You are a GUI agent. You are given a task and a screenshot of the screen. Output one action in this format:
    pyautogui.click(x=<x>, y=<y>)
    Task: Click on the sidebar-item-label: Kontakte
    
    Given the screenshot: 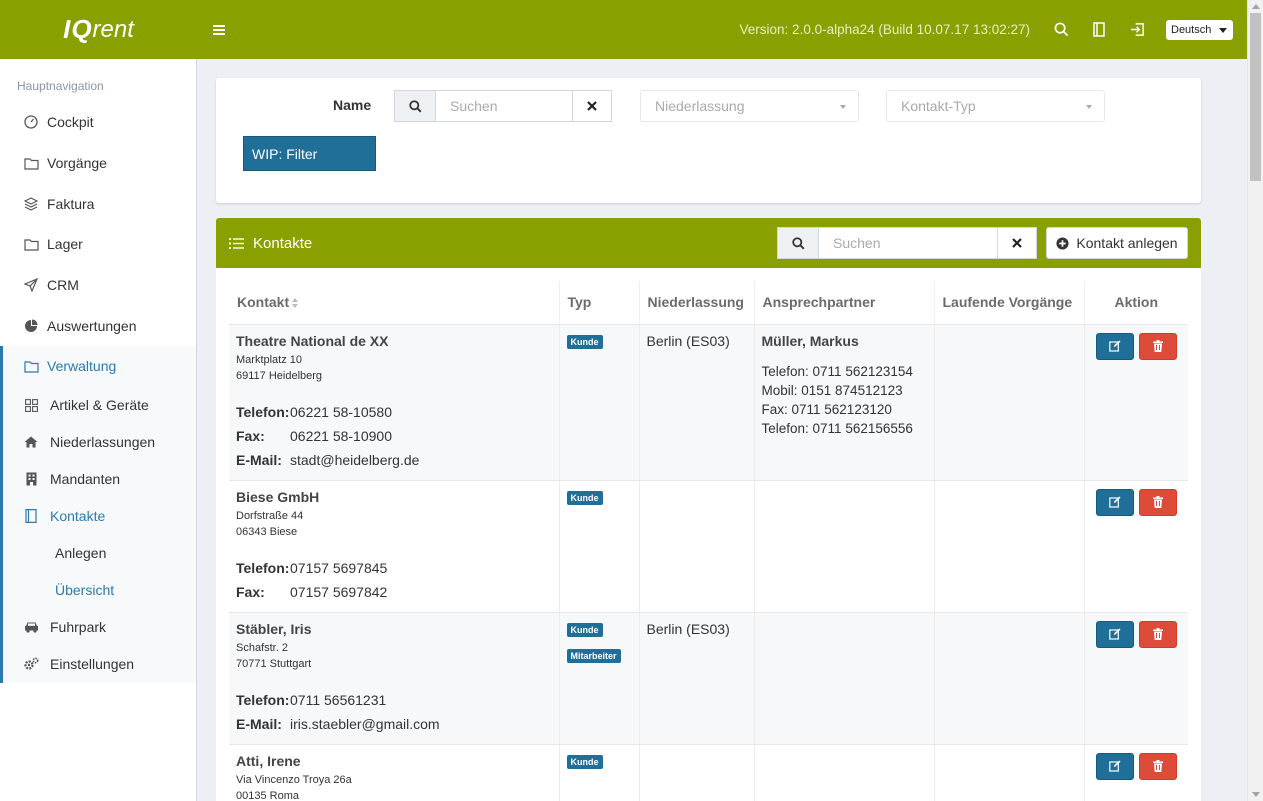 What is the action you would take?
    pyautogui.click(x=78, y=516)
    